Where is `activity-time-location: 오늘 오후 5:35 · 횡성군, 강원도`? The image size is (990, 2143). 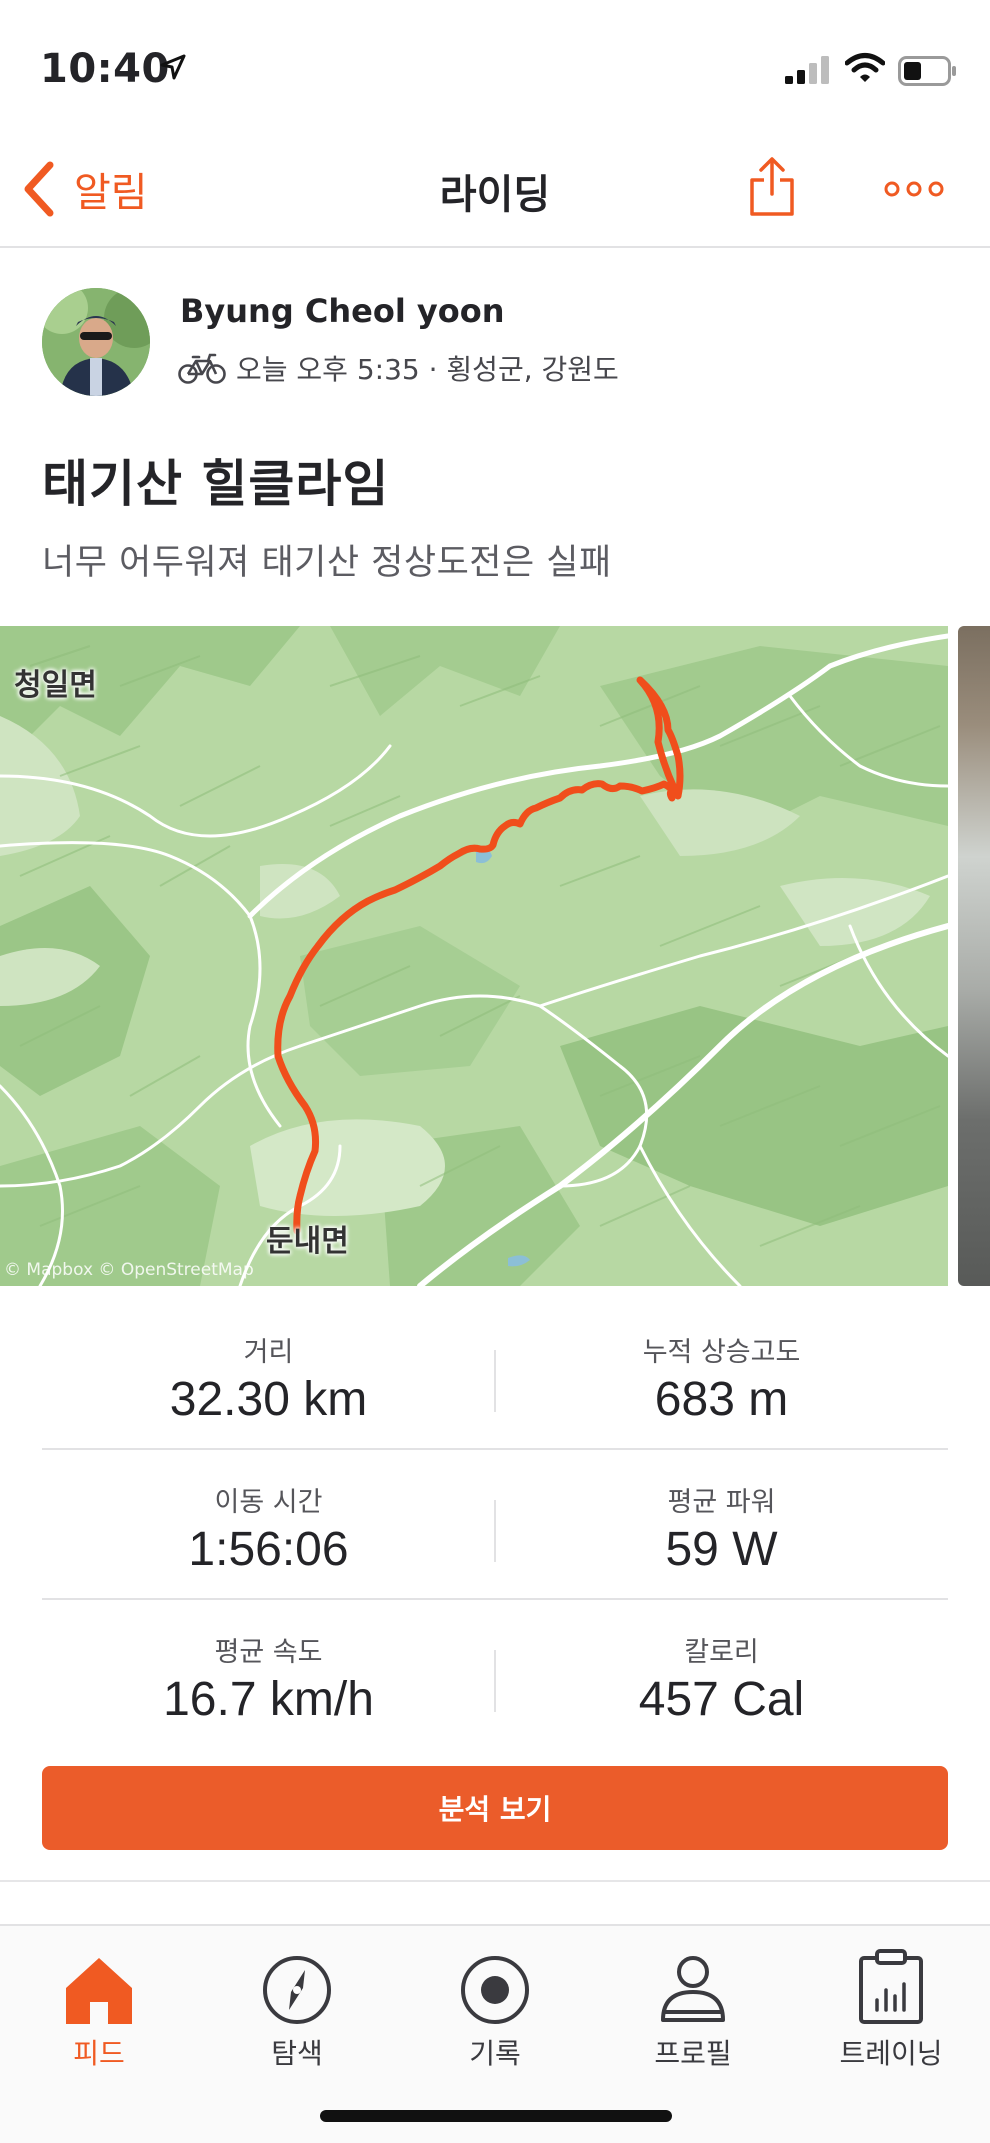
activity-time-location: 오늘 오후 5:35 · 횡성군, 강원도 is located at coordinates (427, 369).